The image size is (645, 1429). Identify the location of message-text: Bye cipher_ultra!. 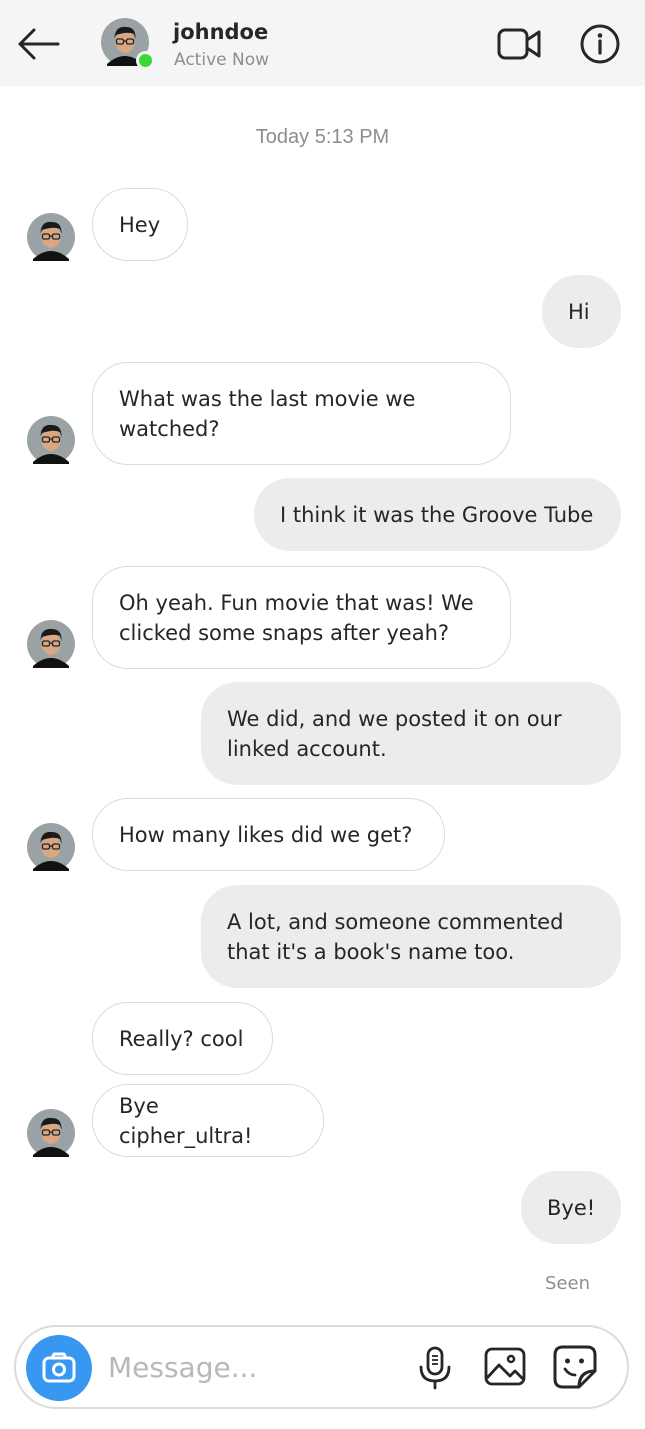
(186, 1120).